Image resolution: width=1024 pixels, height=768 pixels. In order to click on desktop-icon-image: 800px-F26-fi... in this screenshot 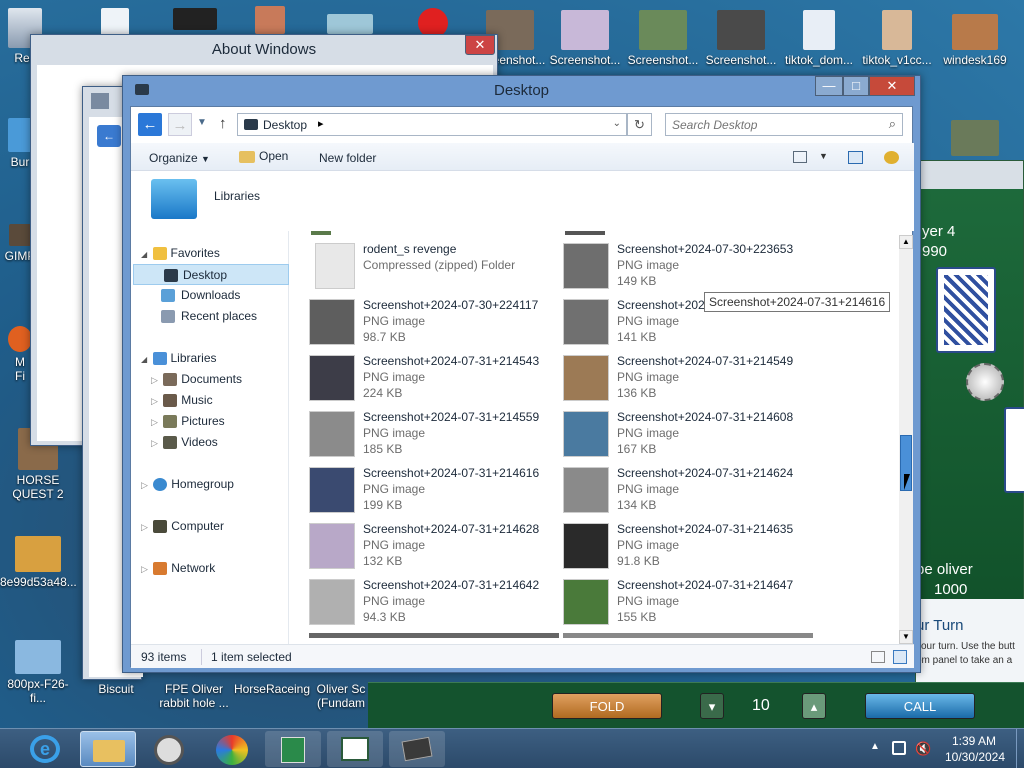, I will do `click(38, 672)`.